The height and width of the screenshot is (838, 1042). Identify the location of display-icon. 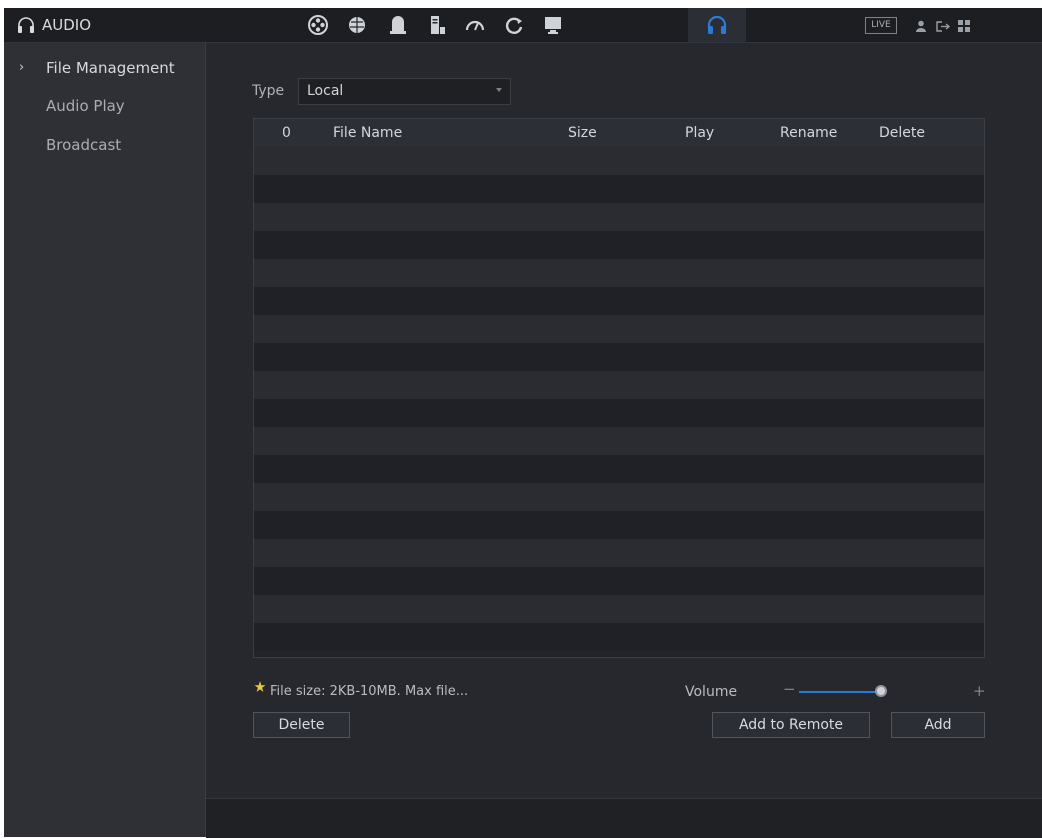
(554, 25).